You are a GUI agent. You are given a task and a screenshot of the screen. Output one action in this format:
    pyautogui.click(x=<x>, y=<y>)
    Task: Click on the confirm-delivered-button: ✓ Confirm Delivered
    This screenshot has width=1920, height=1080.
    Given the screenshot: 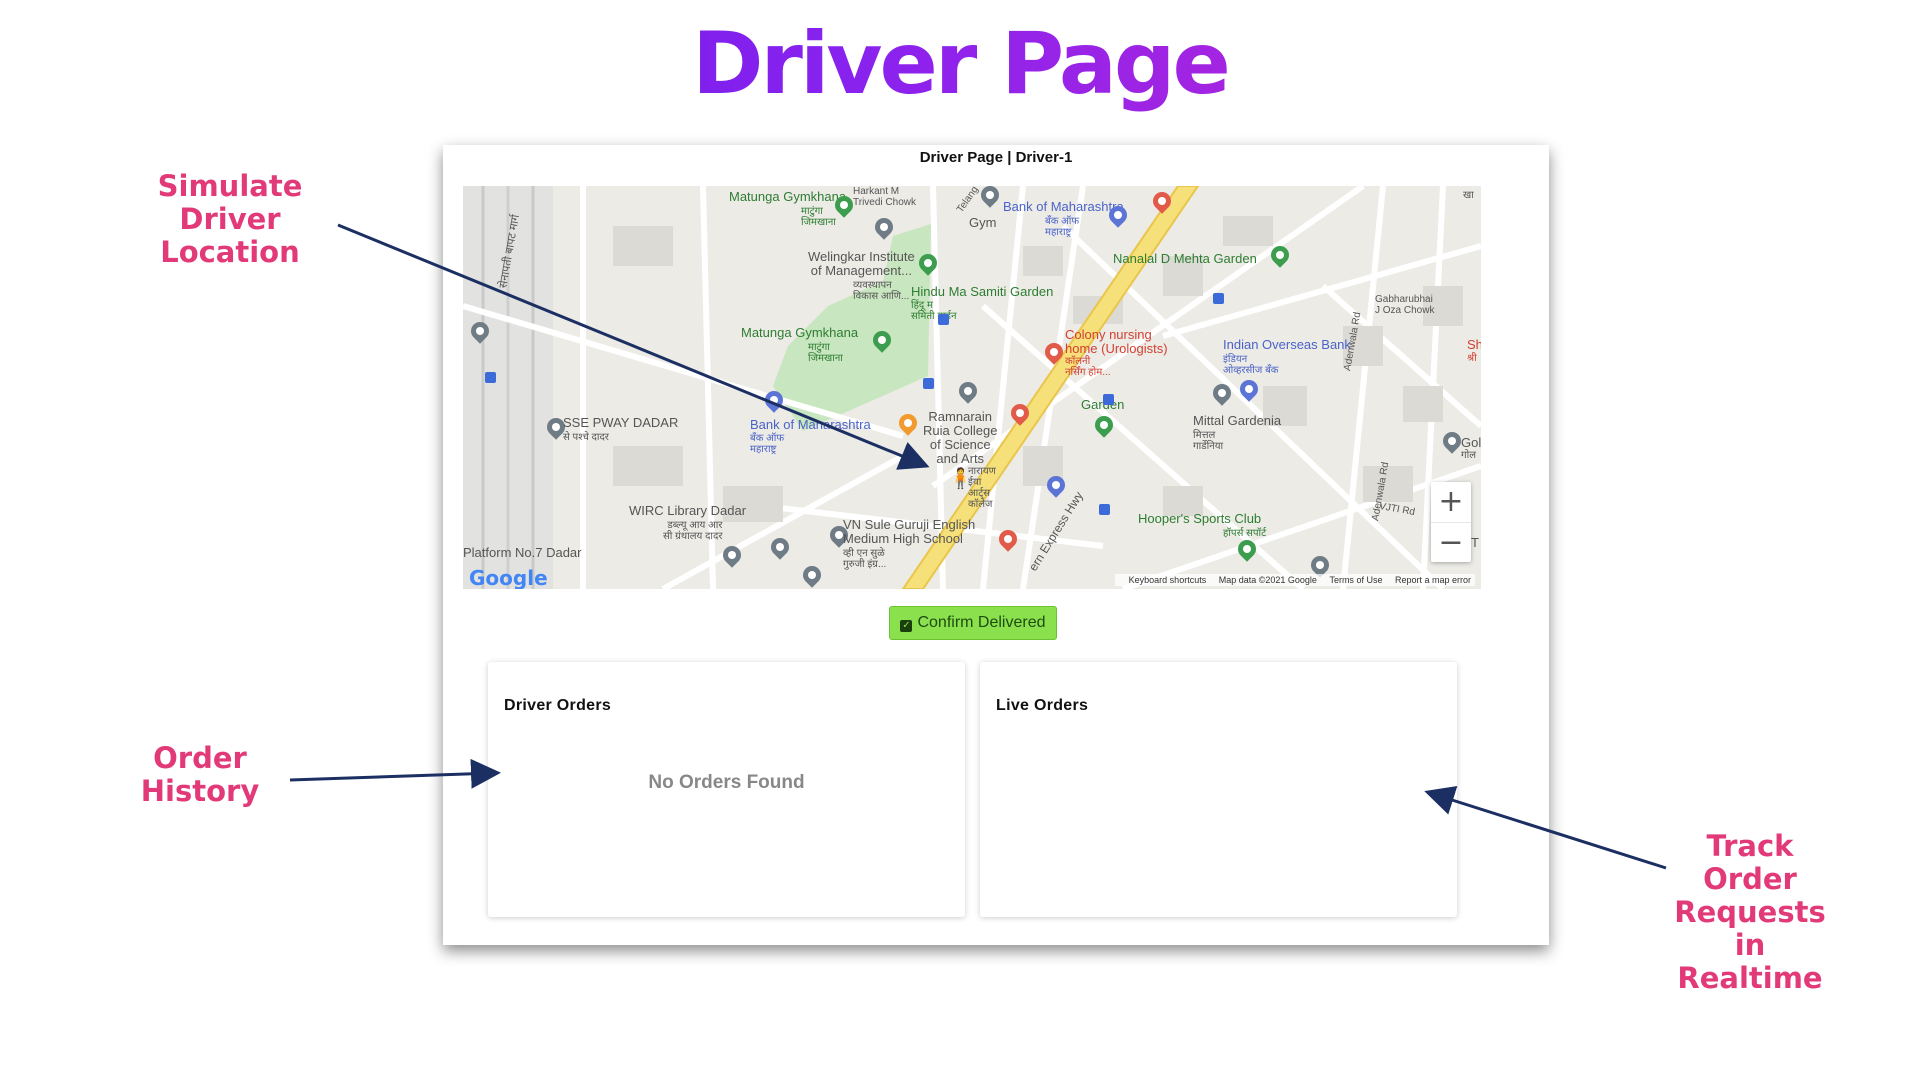 What is the action you would take?
    pyautogui.click(x=973, y=623)
    